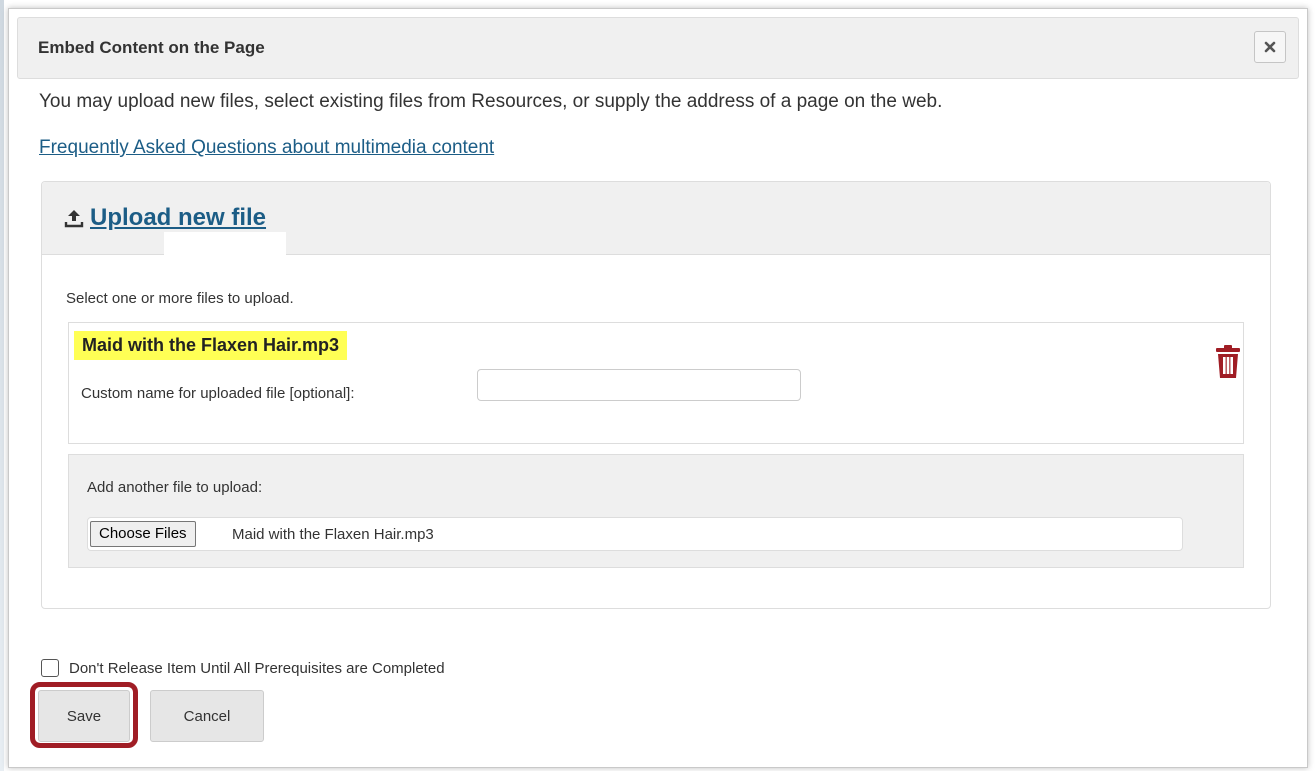  What do you see at coordinates (207, 716) in the screenshot?
I see `cancel-button: Cancel` at bounding box center [207, 716].